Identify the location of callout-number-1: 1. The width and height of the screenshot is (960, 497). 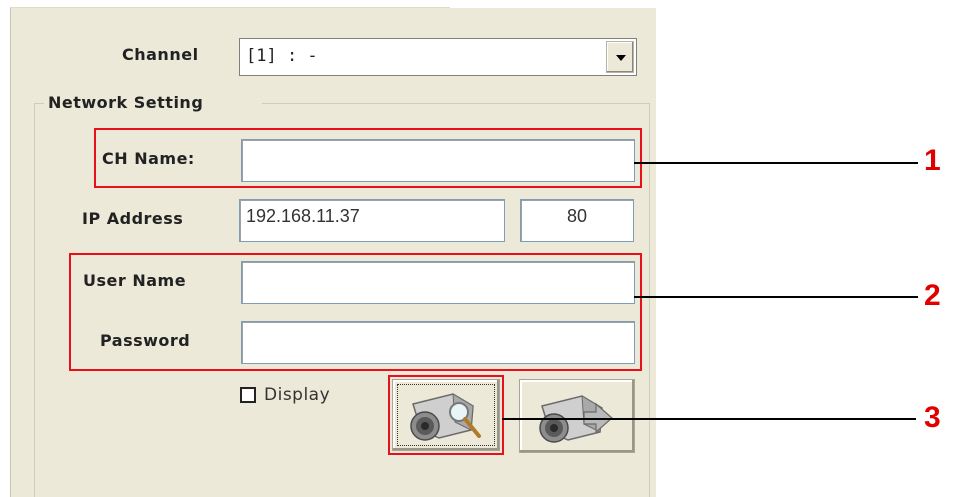
(932, 160).